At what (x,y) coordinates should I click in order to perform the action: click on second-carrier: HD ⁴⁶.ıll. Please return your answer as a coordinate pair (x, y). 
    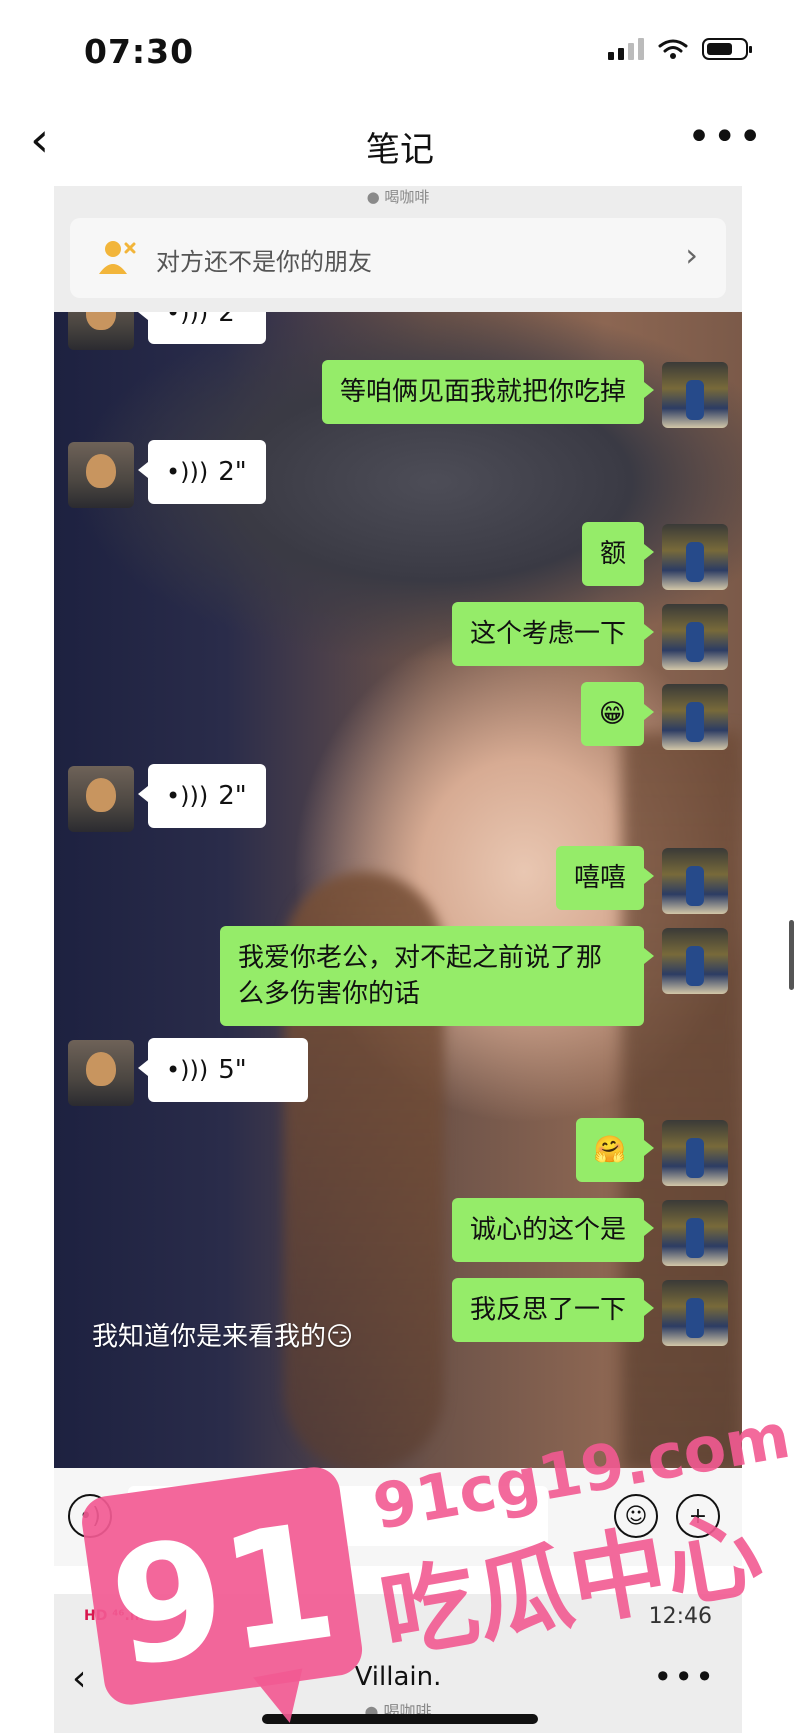
    Looking at the image, I should click on (114, 1616).